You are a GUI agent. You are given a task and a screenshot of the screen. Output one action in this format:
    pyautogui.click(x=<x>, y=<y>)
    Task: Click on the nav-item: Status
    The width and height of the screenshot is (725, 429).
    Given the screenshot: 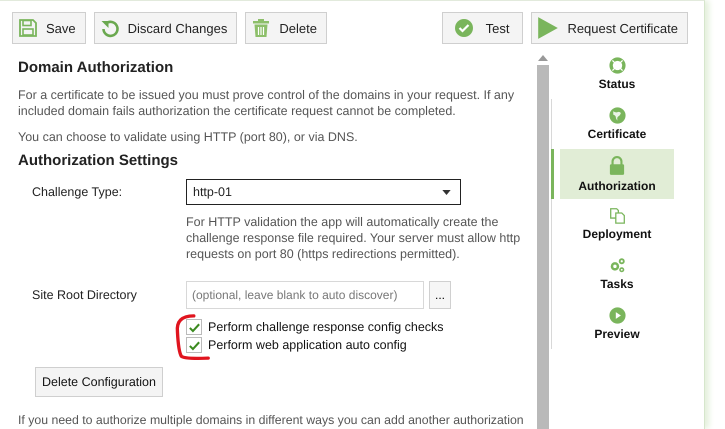 What is the action you would take?
    pyautogui.click(x=617, y=74)
    